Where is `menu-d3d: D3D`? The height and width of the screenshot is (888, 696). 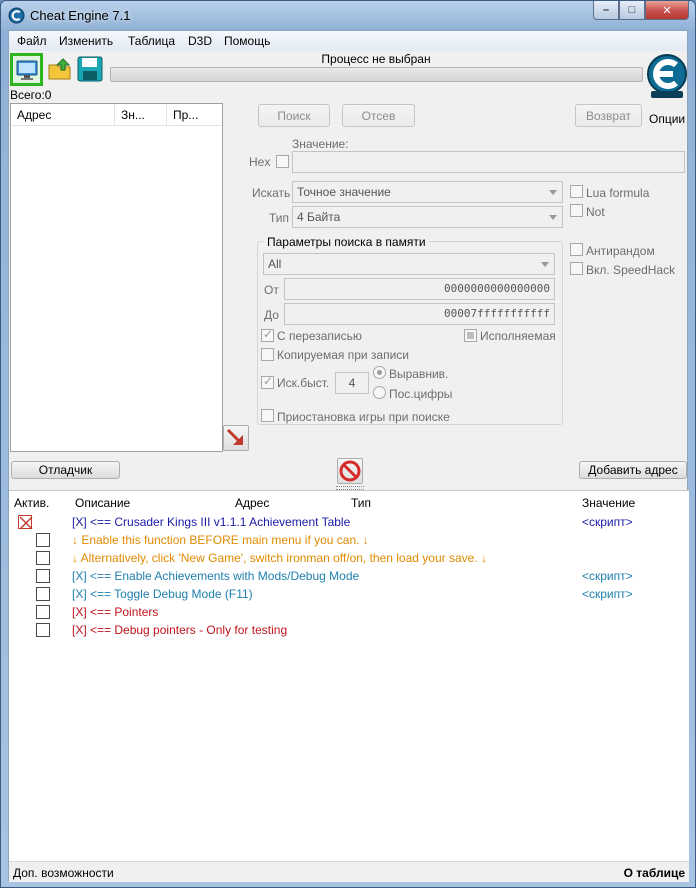
menu-d3d: D3D is located at coordinates (200, 41).